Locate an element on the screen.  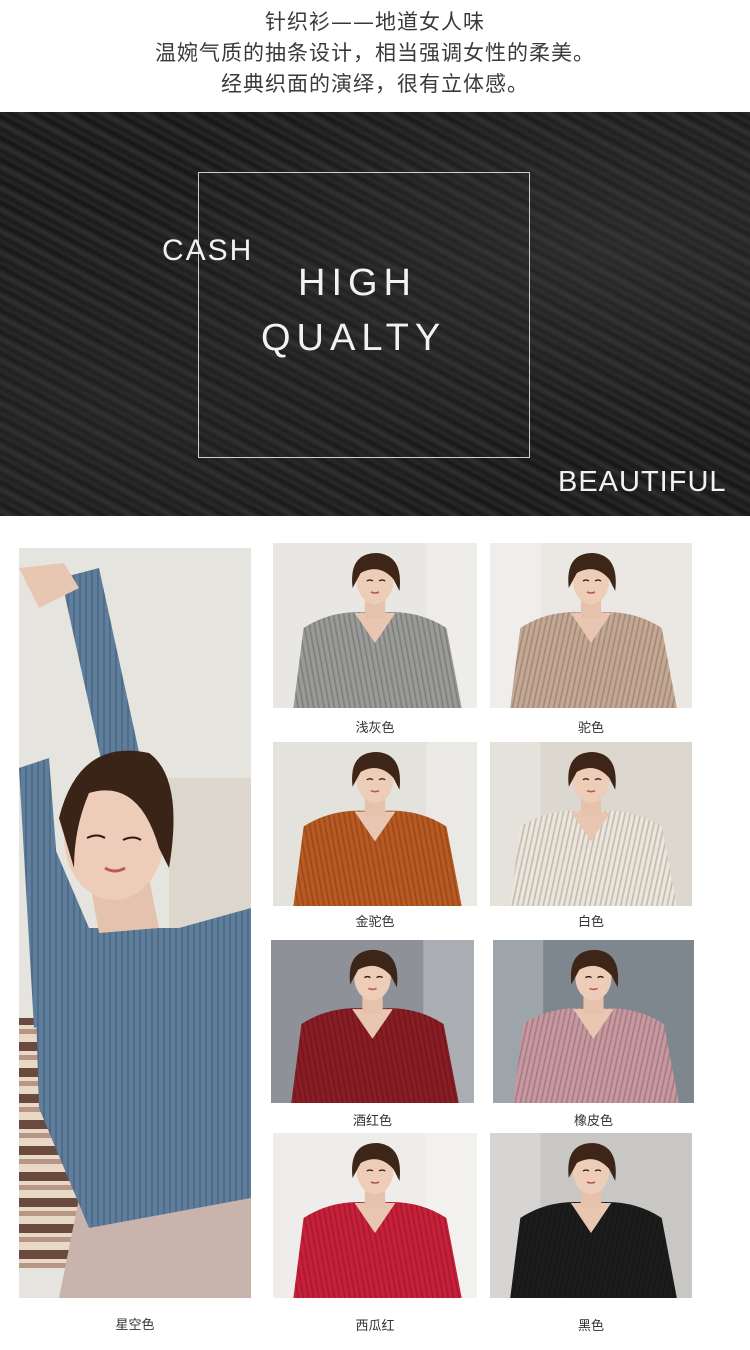
color-label-1: 驼色 is located at coordinates (590, 728).